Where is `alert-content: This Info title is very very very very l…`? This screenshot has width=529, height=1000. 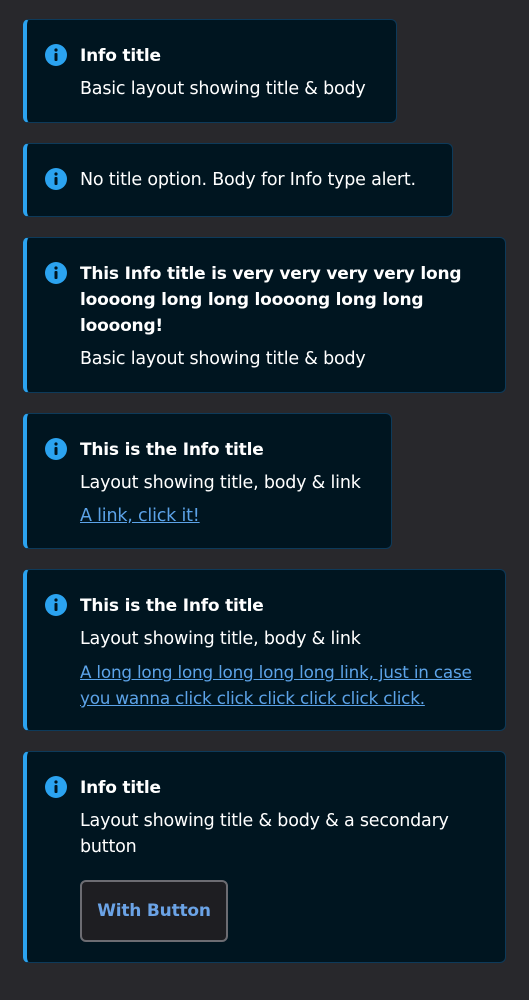
alert-content: This Info title is very very very very l… is located at coordinates (283, 316).